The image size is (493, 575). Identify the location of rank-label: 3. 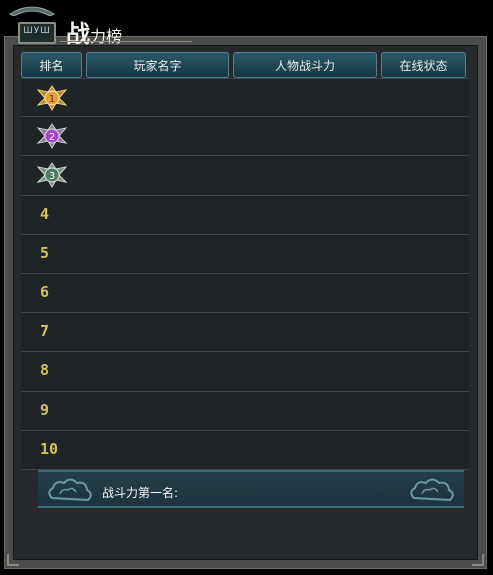
(52, 176).